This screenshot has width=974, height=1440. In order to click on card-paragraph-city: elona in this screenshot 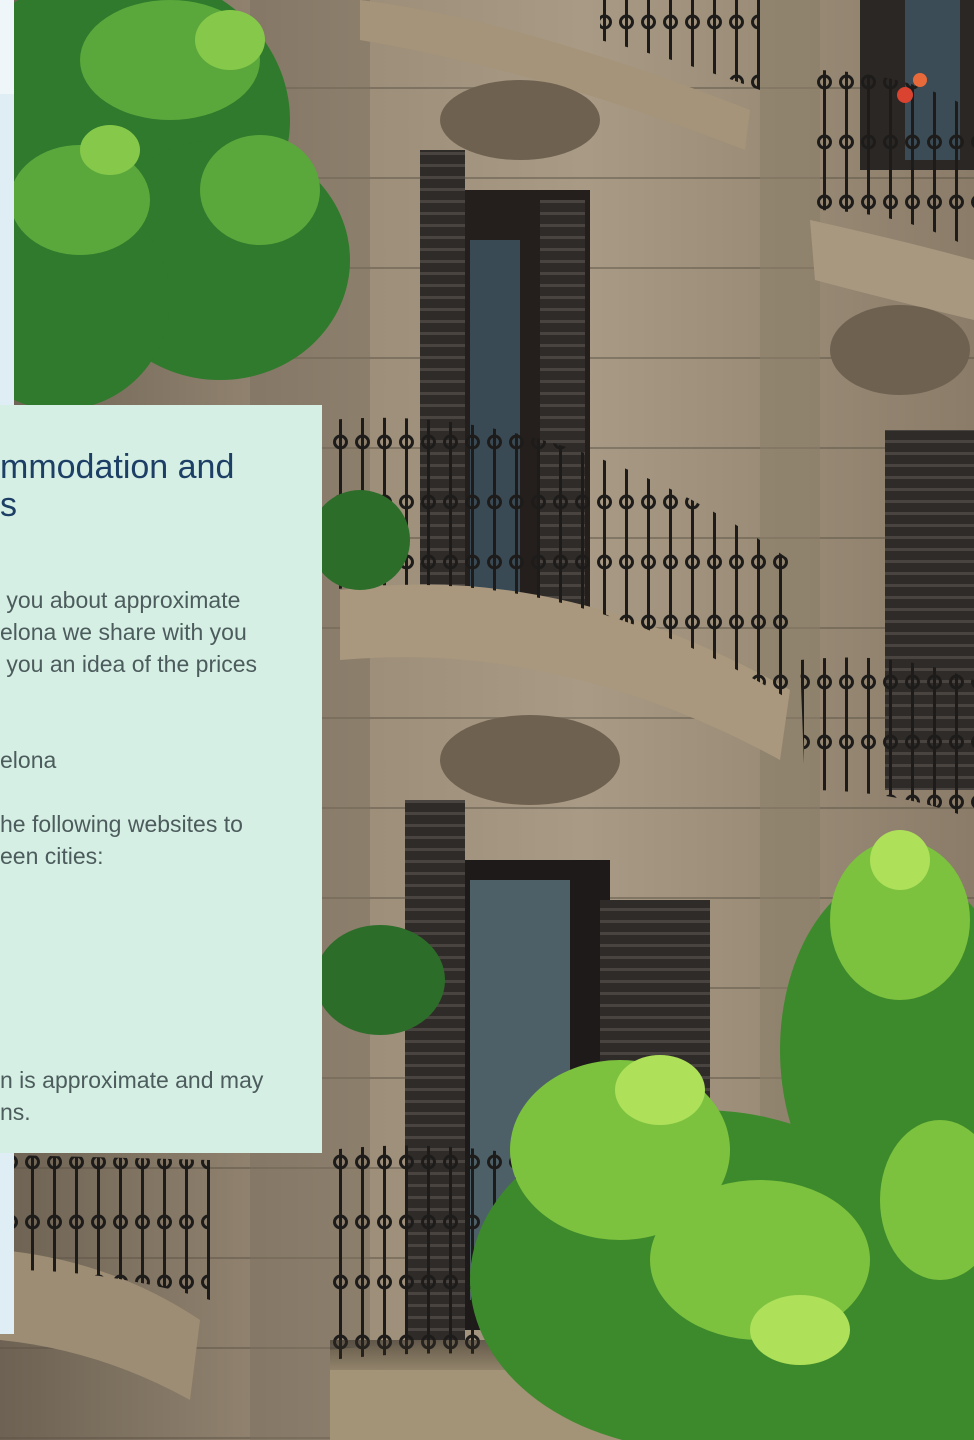, I will do `click(28, 760)`.